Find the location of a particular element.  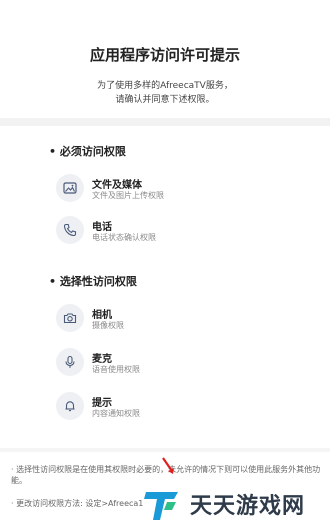

dialog-title: 应用程序访问许可提示 is located at coordinates (164, 55).